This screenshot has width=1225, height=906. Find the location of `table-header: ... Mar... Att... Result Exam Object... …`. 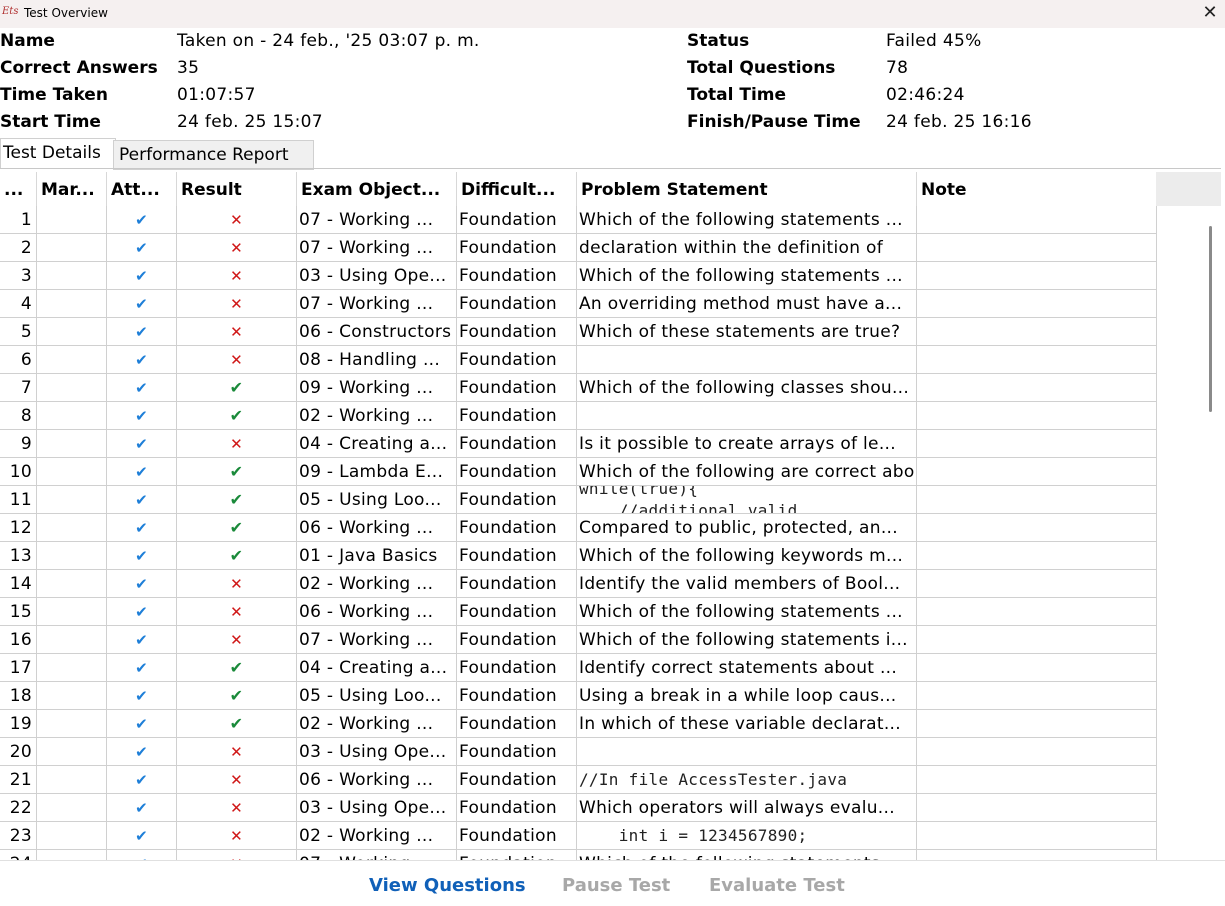

table-header: ... Mar... Att... Result Exam Object... … is located at coordinates (610, 189).